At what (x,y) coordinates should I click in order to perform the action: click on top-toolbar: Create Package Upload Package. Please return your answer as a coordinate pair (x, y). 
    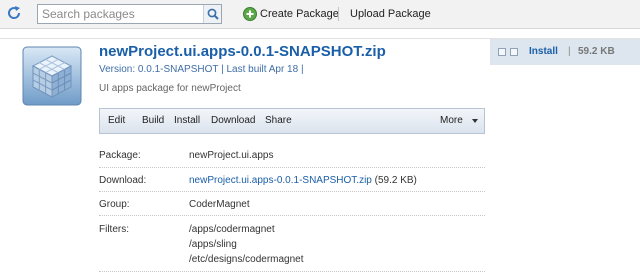
    Looking at the image, I should click on (320, 14).